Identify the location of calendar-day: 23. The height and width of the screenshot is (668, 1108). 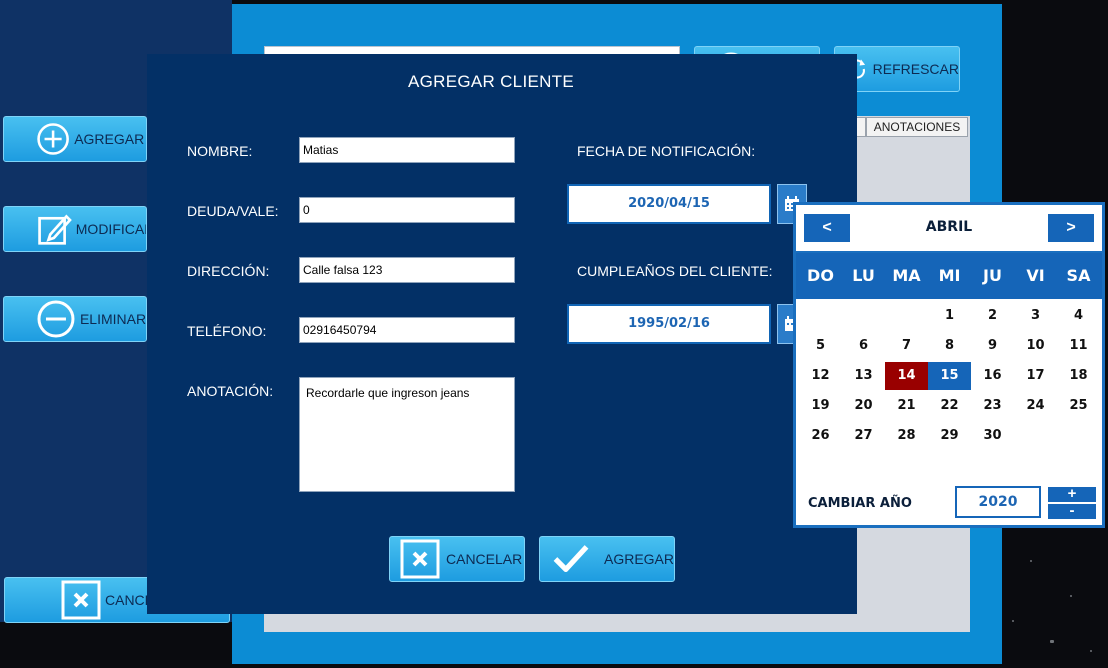
(992, 406).